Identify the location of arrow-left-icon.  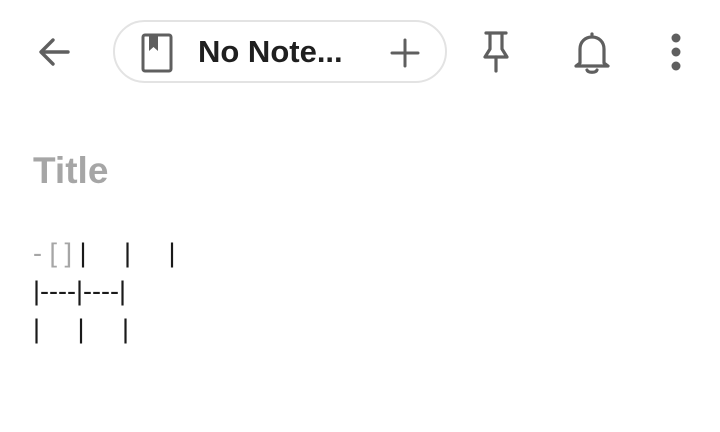
(54, 52).